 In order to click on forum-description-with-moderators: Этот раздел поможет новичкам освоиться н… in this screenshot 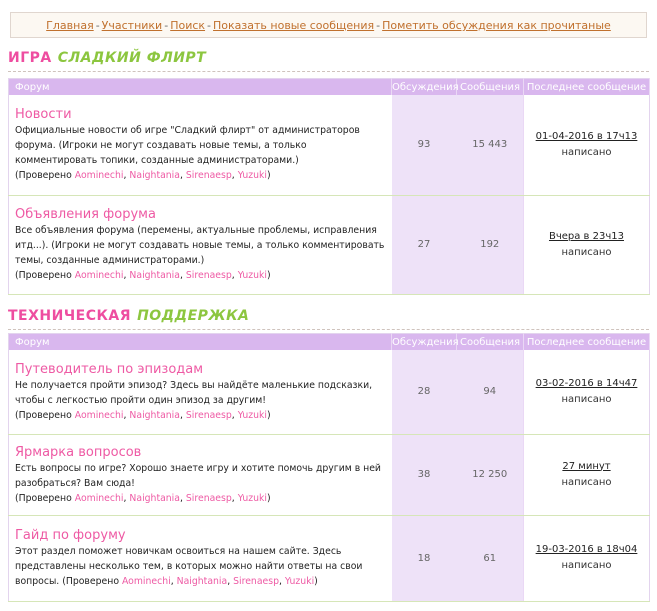, I will do `click(189, 566)`.